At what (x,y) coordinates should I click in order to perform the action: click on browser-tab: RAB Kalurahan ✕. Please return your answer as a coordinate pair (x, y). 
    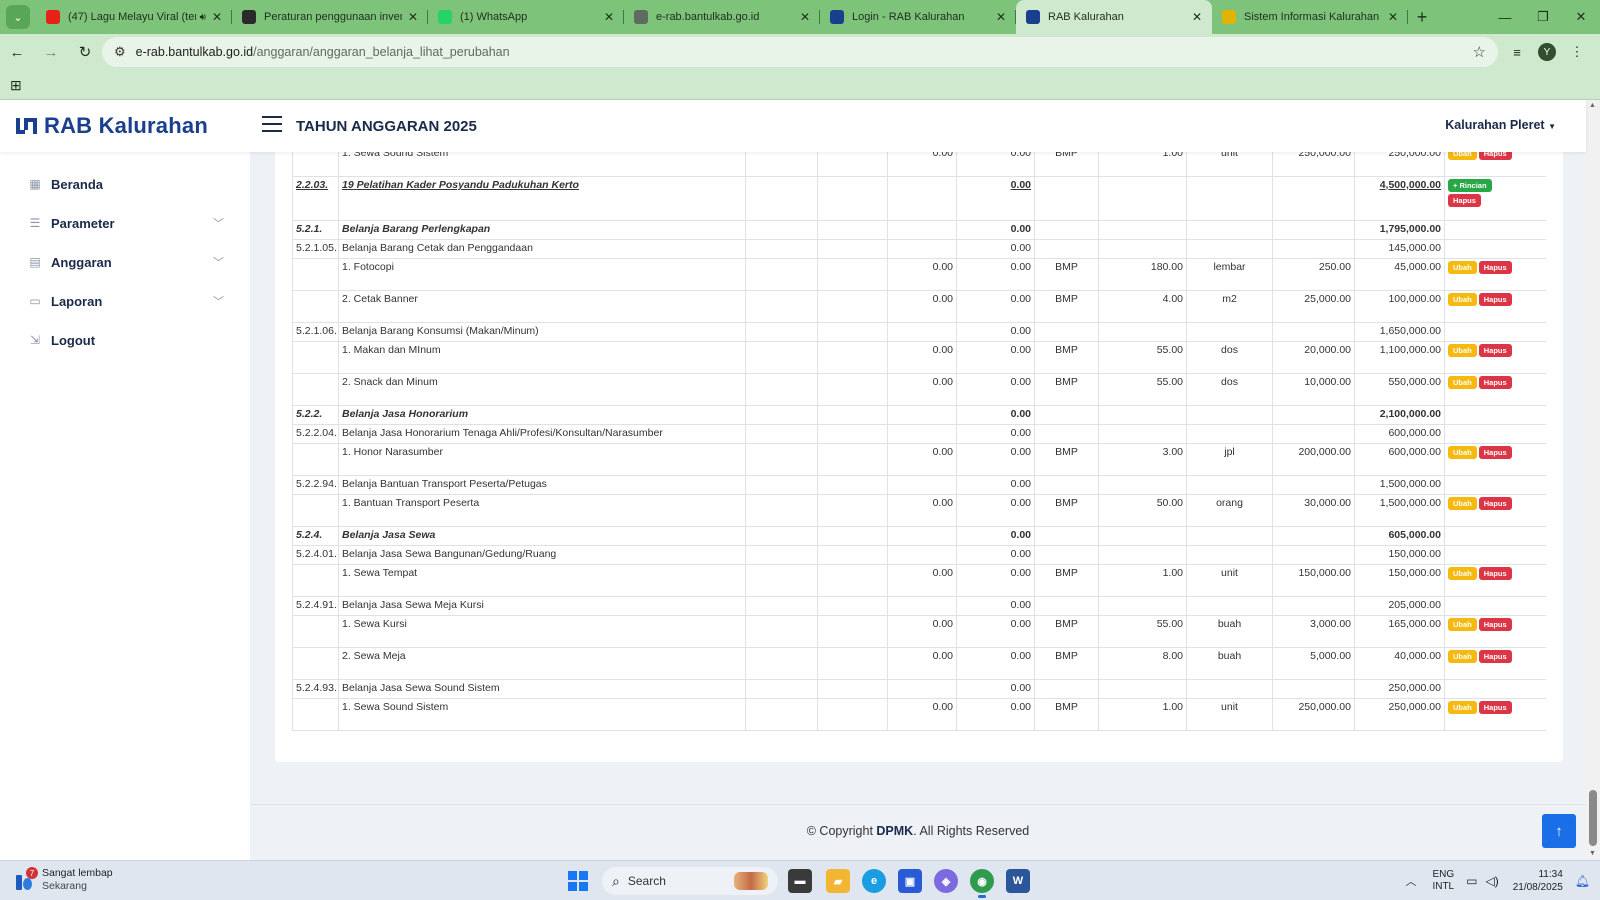
    Looking at the image, I should click on (1114, 17).